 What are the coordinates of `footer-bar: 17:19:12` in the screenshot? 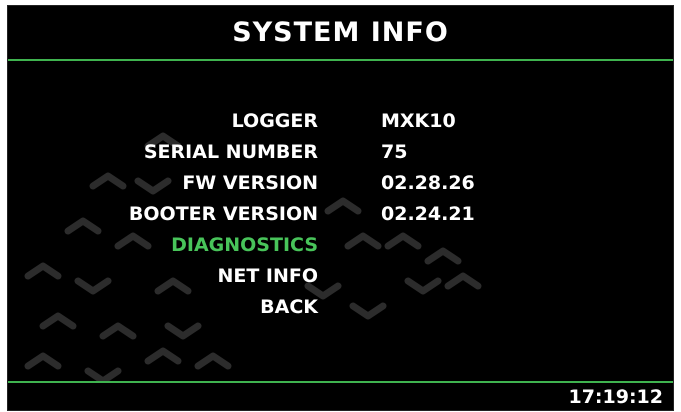 It's located at (340, 395).